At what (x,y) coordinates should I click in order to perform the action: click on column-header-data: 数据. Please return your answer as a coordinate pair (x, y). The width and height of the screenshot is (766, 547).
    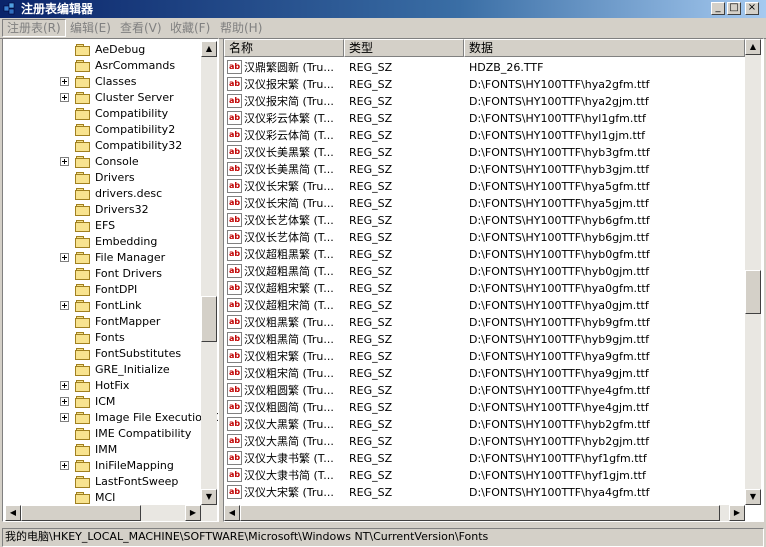
    Looking at the image, I should click on (604, 48).